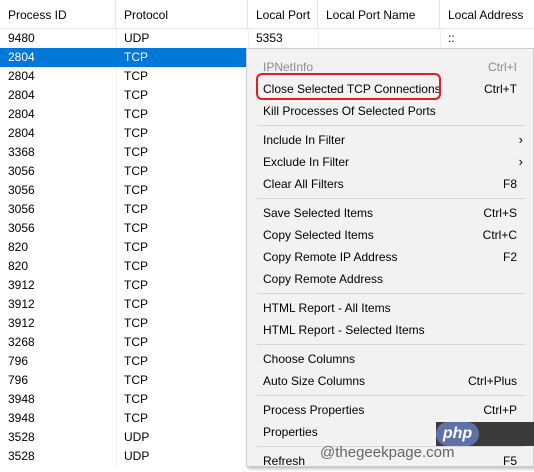 This screenshot has width=534, height=472. What do you see at coordinates (269, 38) in the screenshot?
I see `cell-local-port: 5353` at bounding box center [269, 38].